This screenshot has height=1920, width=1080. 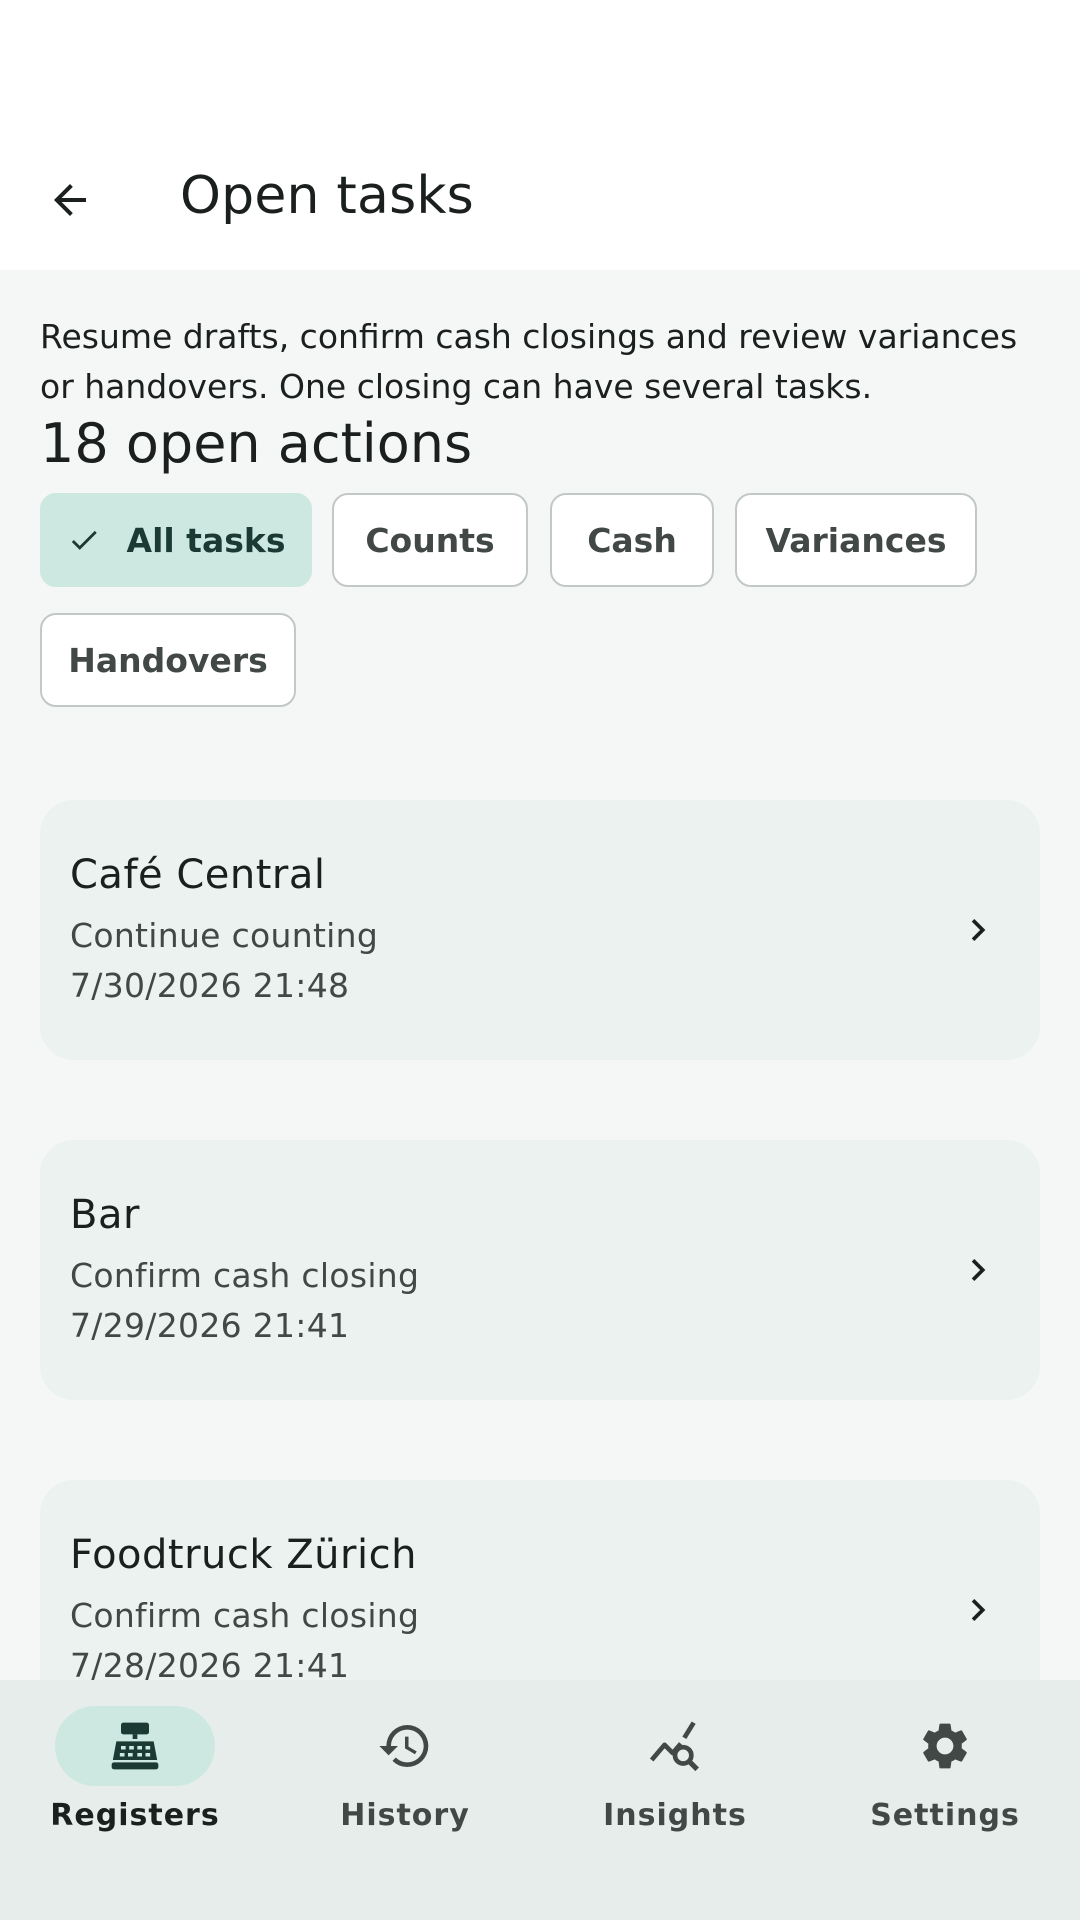 I want to click on register-name: Foodtruck Zürich, so click(x=243, y=1555).